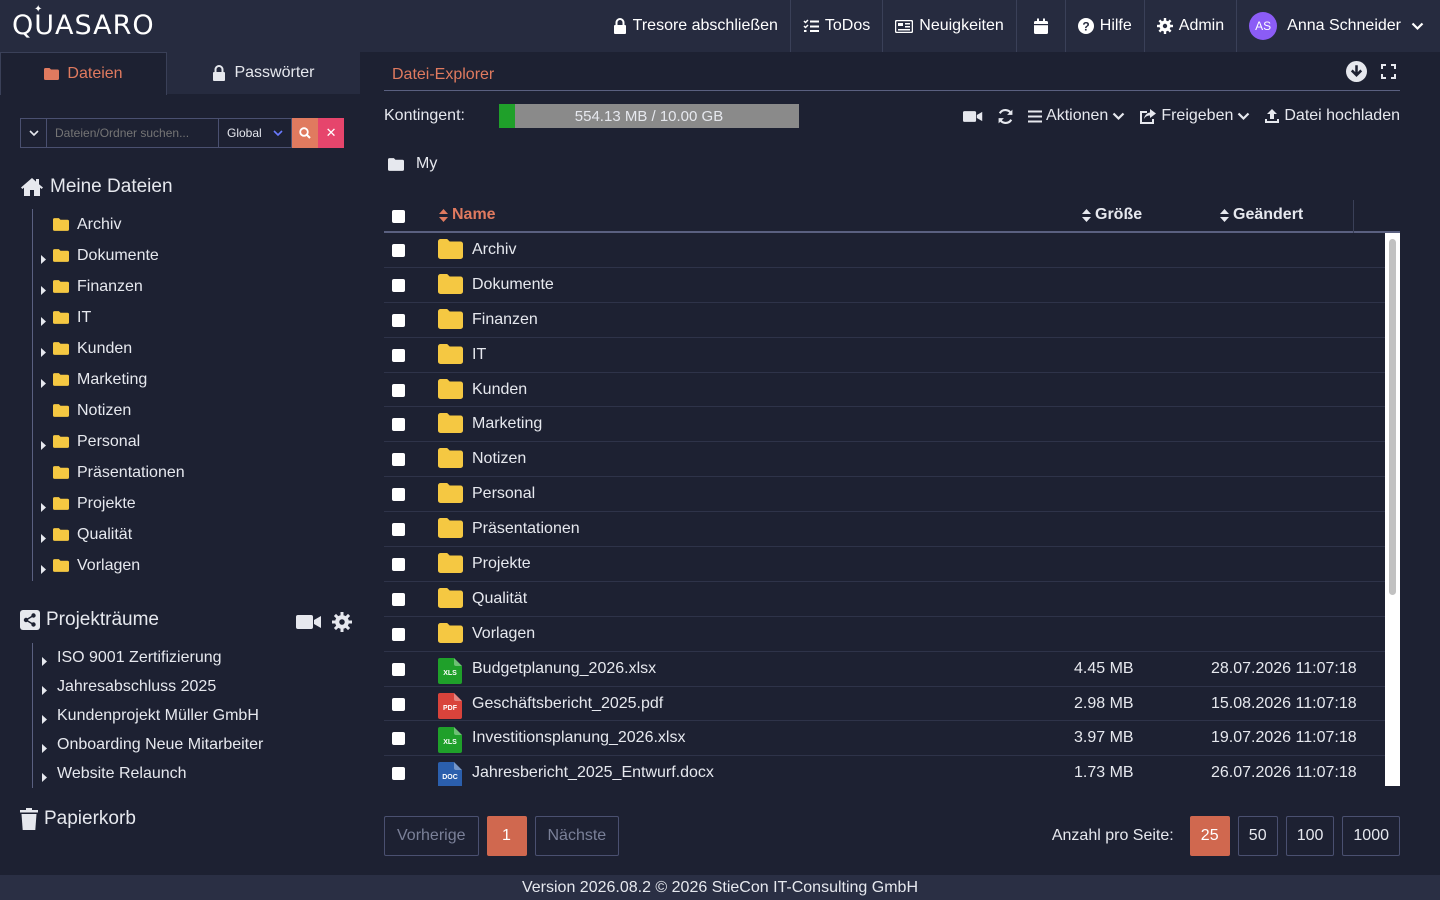 This screenshot has width=1440, height=900. I want to click on file-name: Notizen, so click(499, 459).